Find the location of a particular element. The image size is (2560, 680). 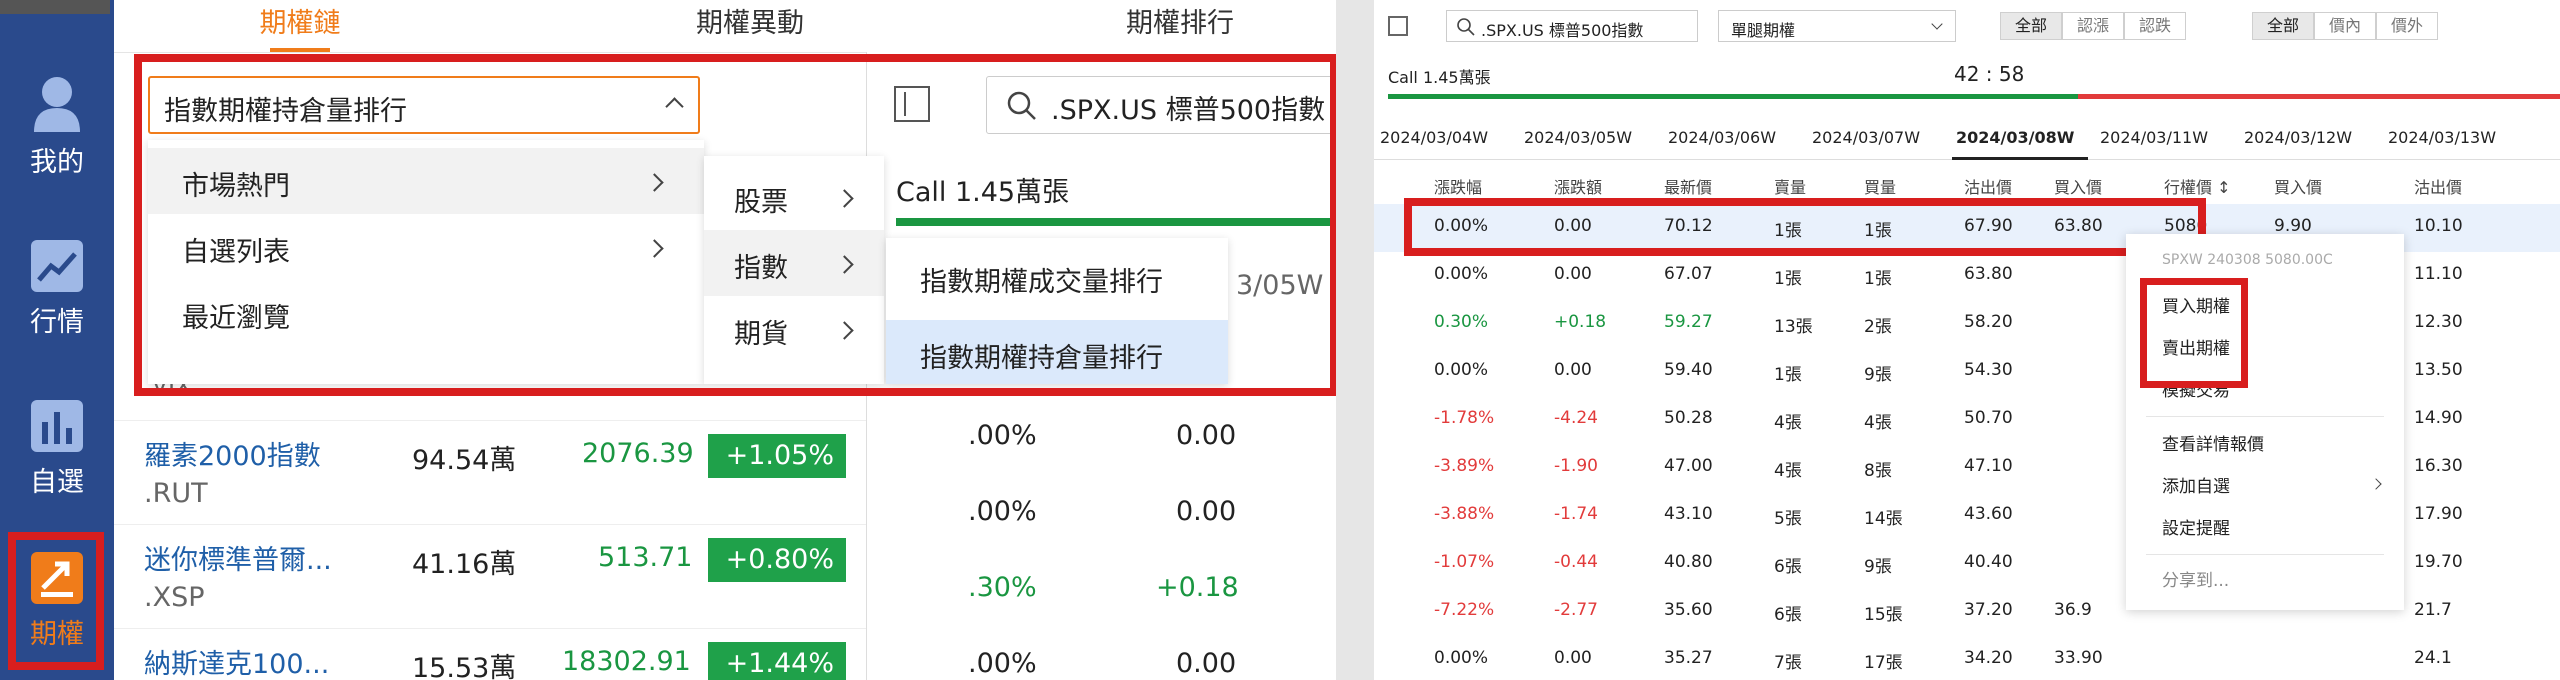

sidebar: 我的 行情 自選 期權 is located at coordinates (57, 340).